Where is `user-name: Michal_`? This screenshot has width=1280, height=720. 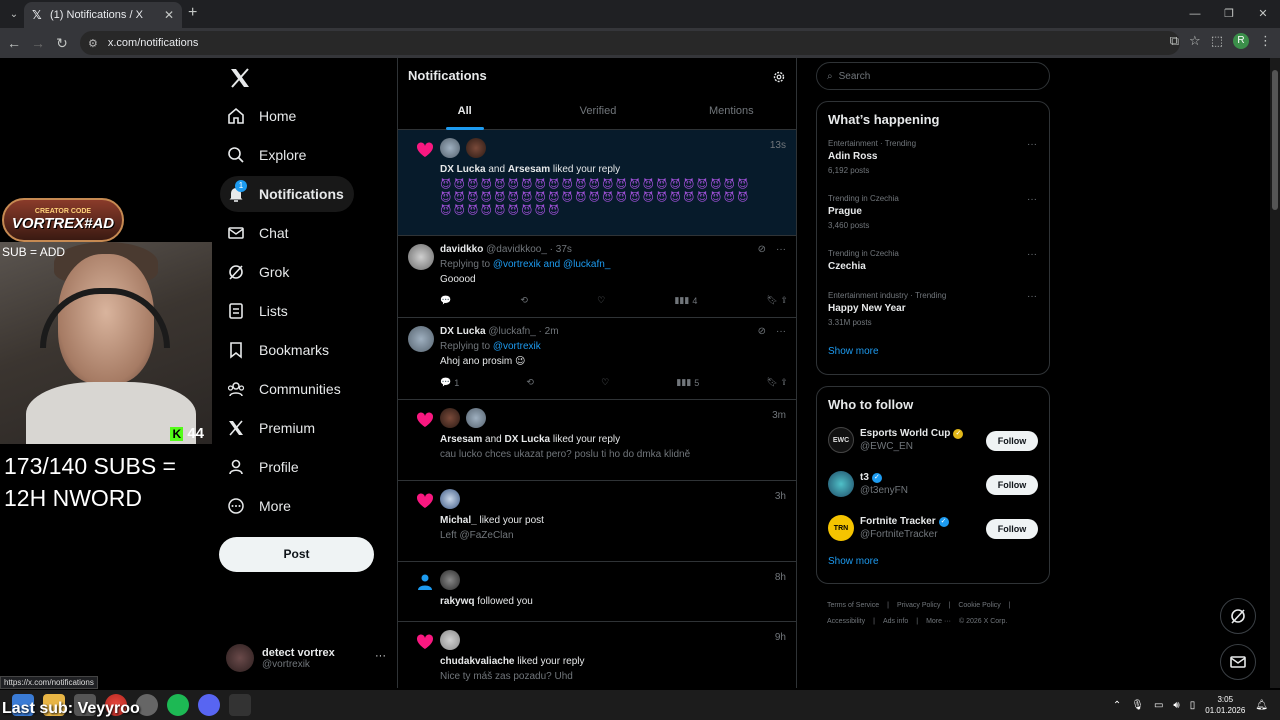 user-name: Michal_ is located at coordinates (458, 520).